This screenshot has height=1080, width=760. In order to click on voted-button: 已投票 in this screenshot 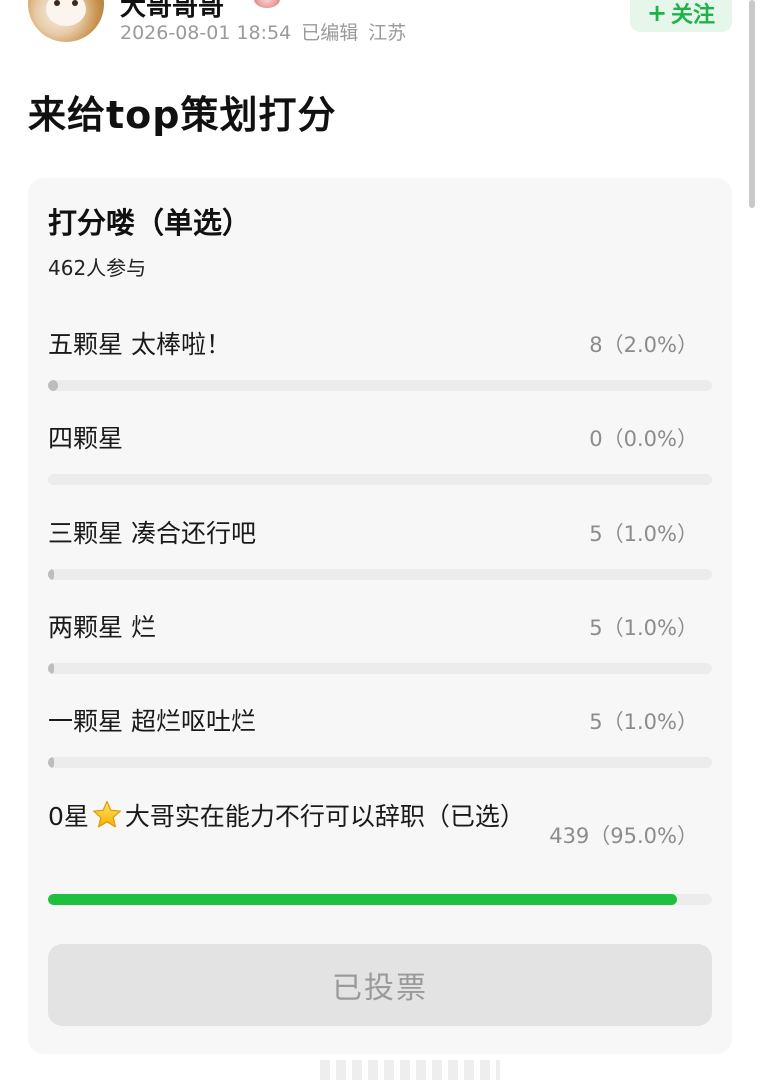, I will do `click(380, 985)`.